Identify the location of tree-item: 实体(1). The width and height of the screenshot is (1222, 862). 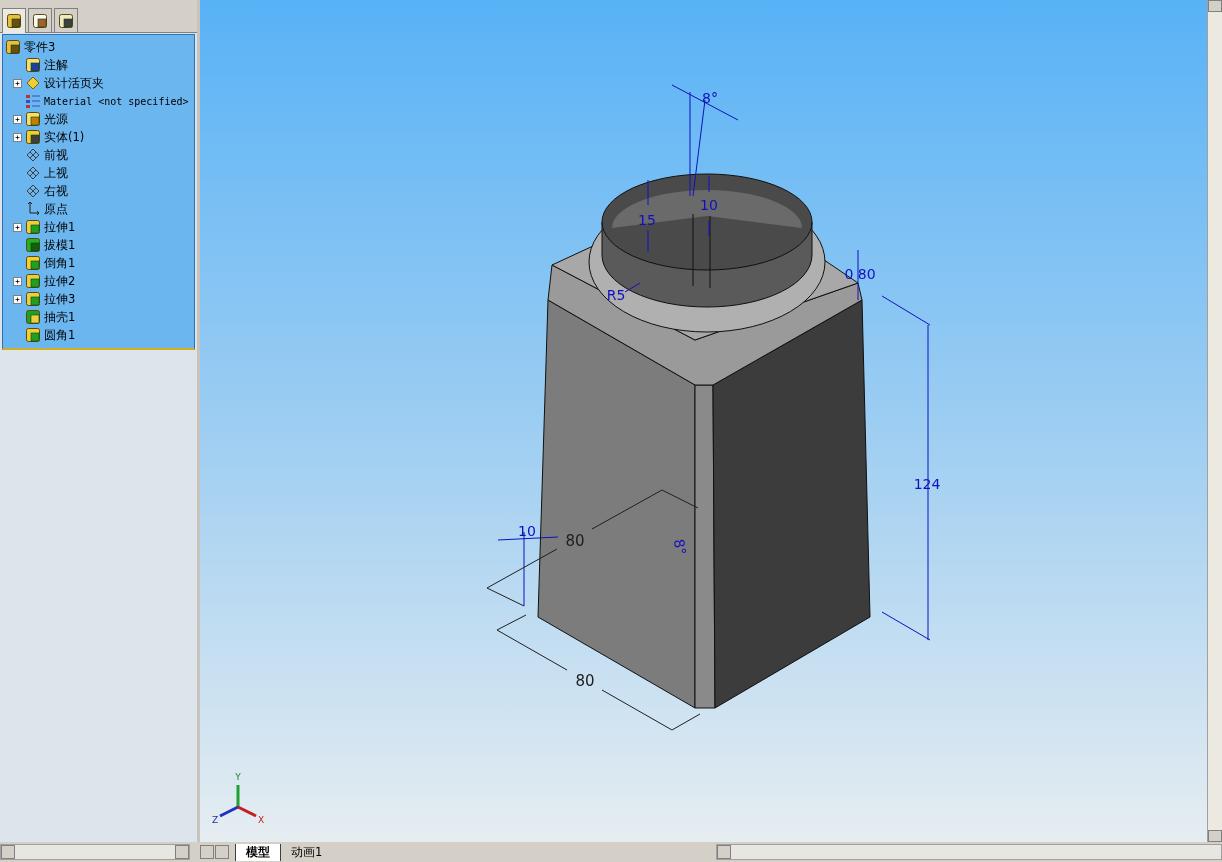
(64, 137).